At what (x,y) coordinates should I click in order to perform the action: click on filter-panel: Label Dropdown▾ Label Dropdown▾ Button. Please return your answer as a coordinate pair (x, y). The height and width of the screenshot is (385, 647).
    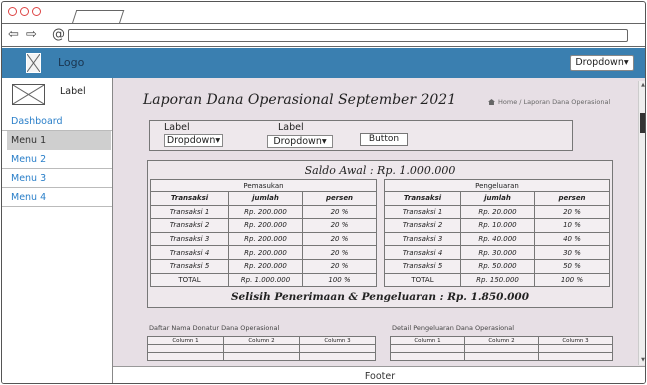
    Looking at the image, I should click on (361, 135).